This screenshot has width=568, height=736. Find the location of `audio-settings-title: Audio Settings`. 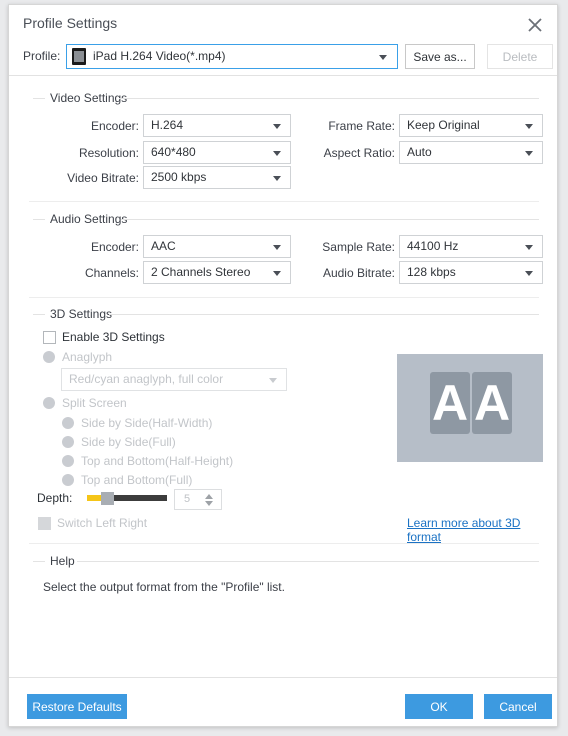

audio-settings-title: Audio Settings is located at coordinates (89, 219).